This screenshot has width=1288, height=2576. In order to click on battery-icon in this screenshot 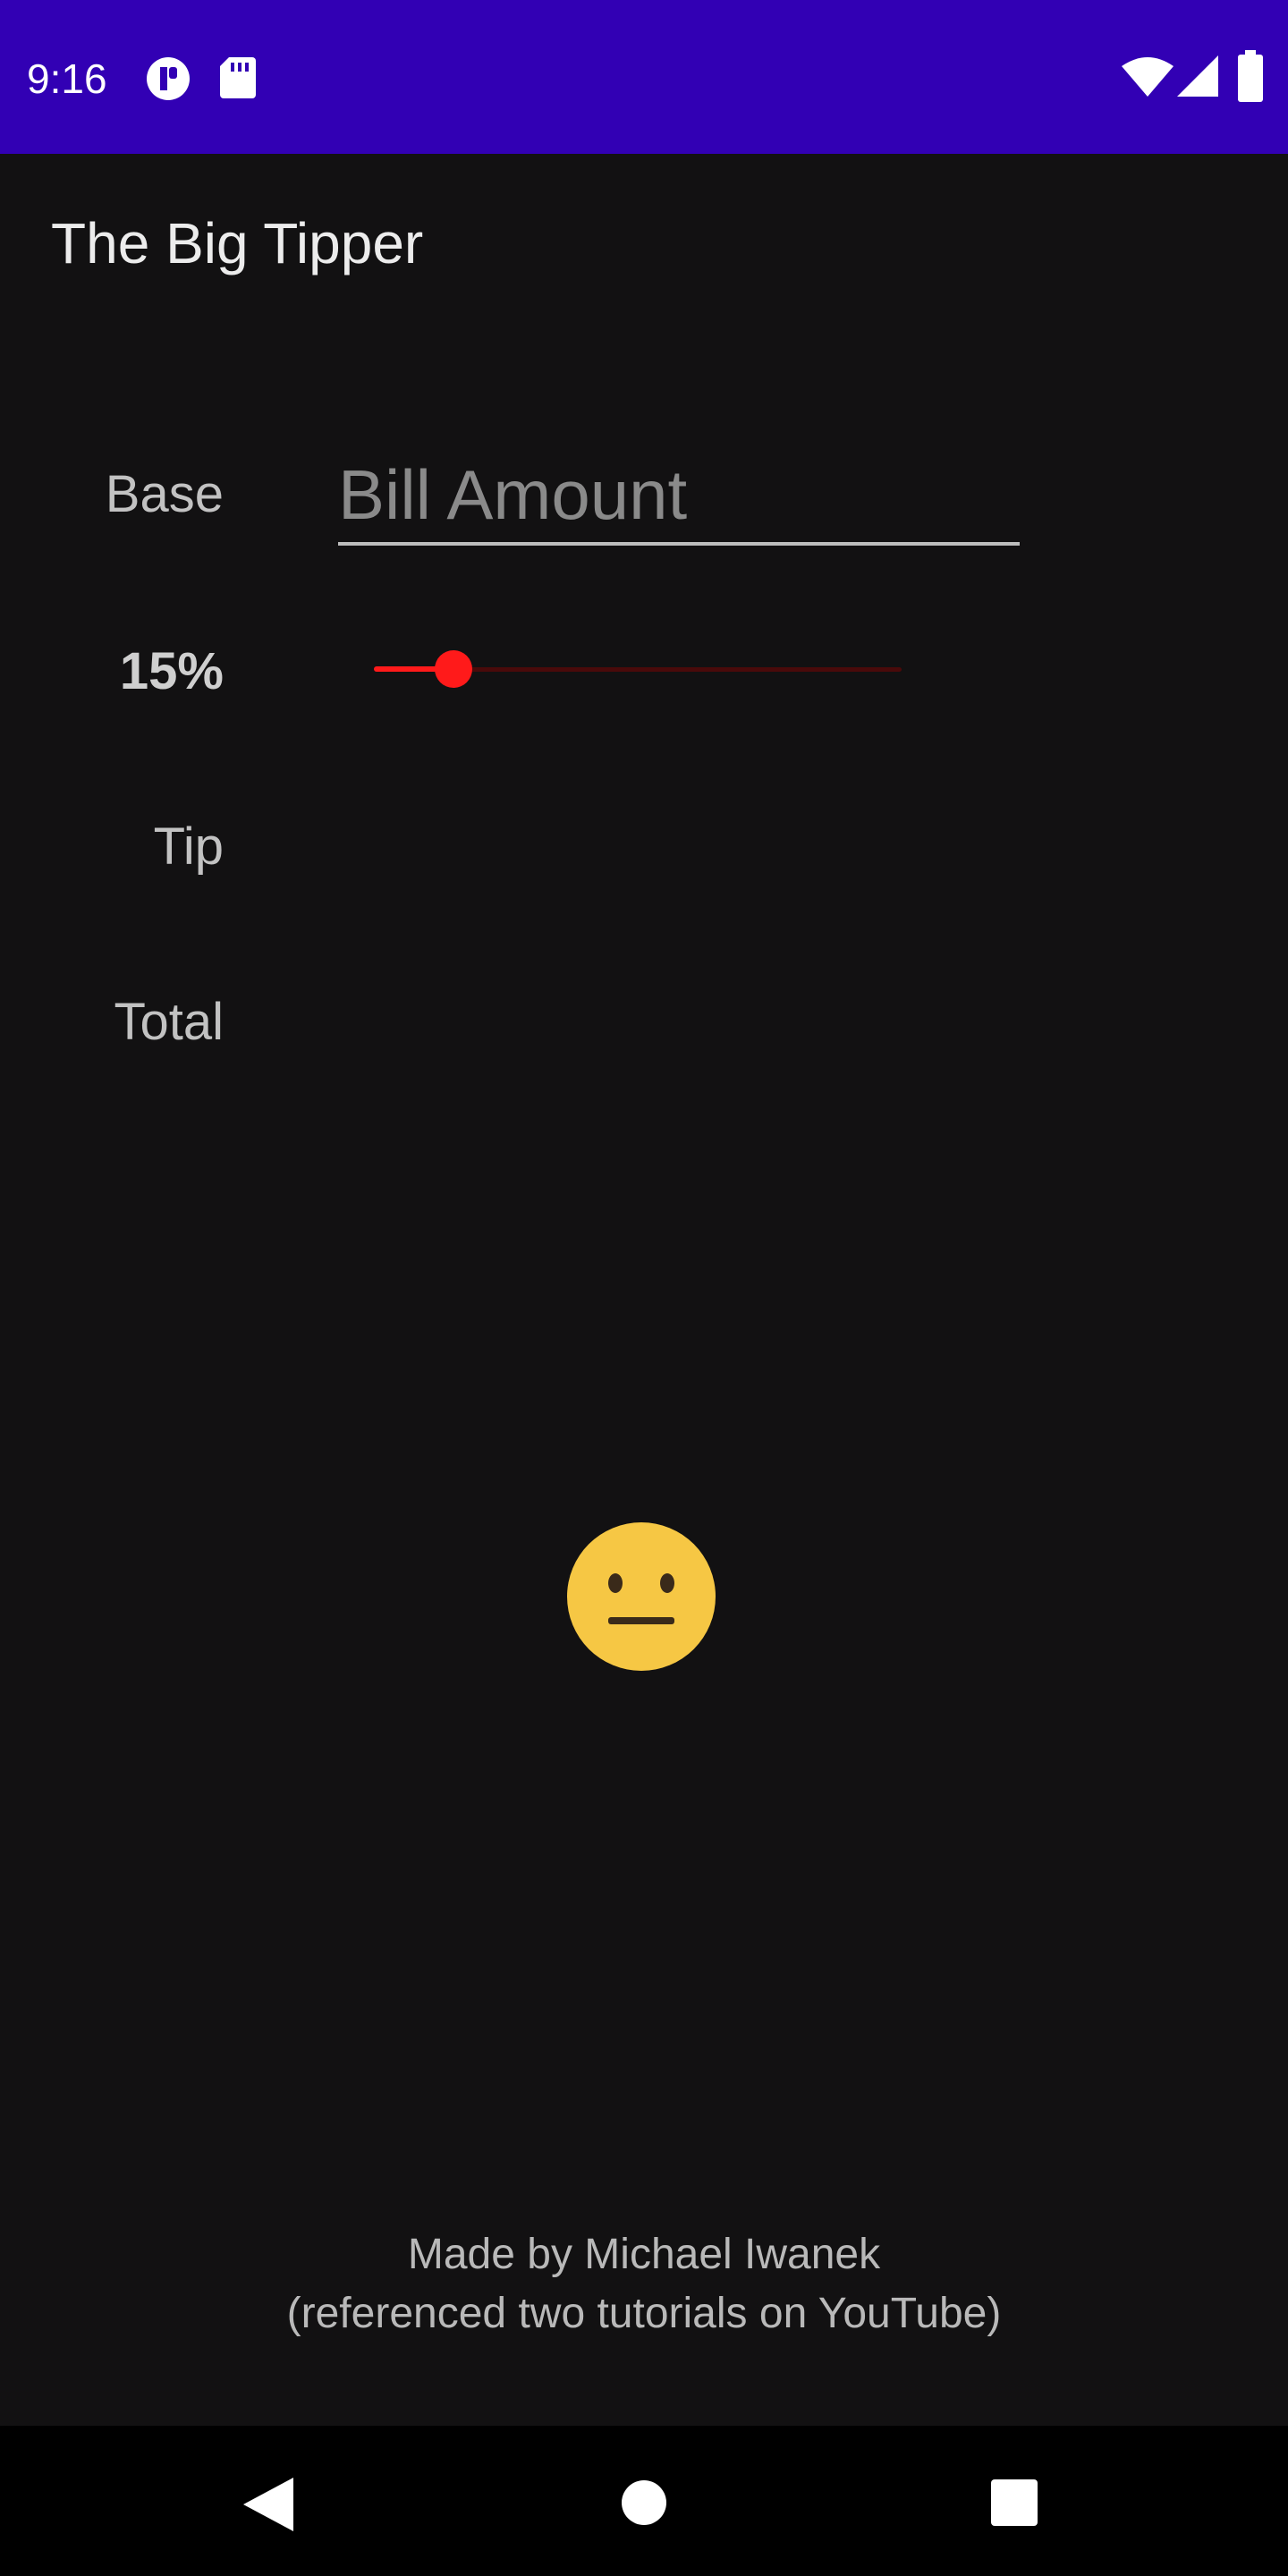, I will do `click(1250, 78)`.